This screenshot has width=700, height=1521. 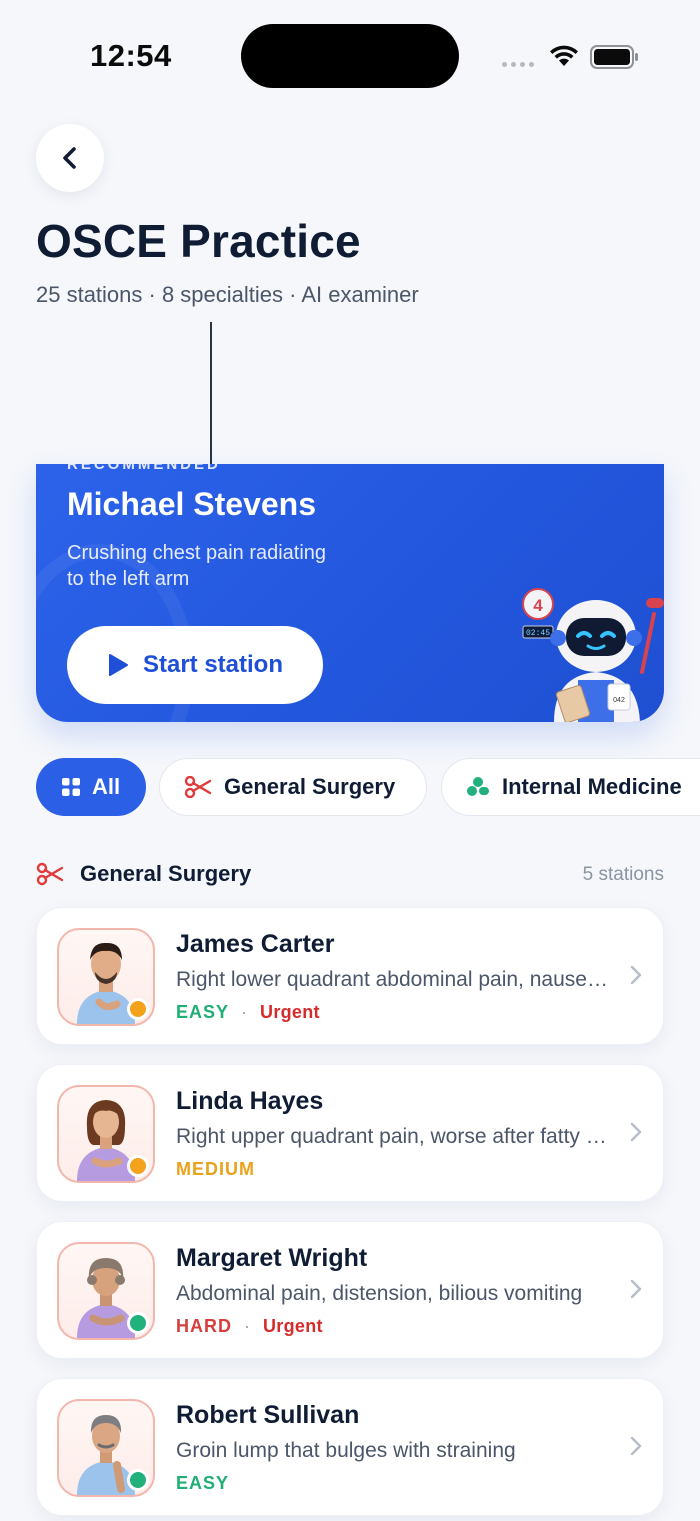 What do you see at coordinates (204, 1326) in the screenshot?
I see `difficulty-badge: HARD` at bounding box center [204, 1326].